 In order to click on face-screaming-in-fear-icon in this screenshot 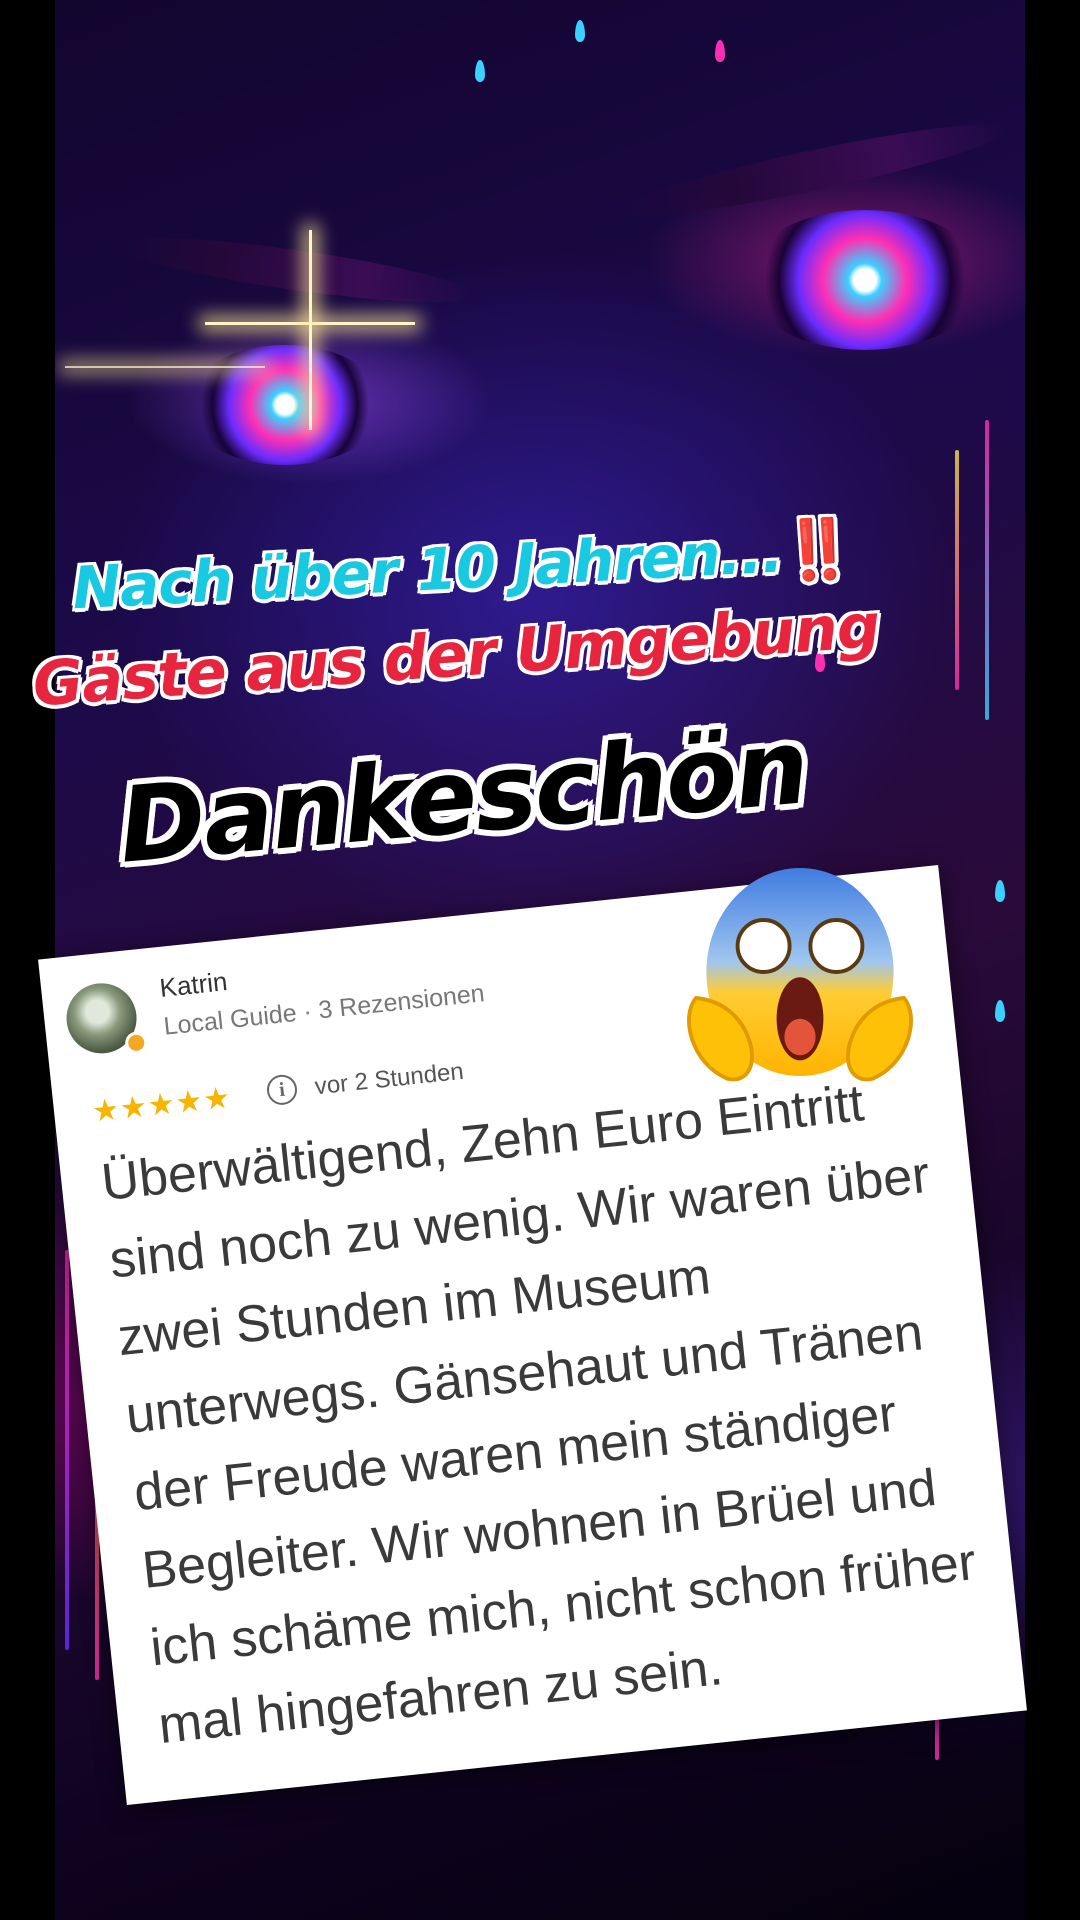, I will do `click(800, 975)`.